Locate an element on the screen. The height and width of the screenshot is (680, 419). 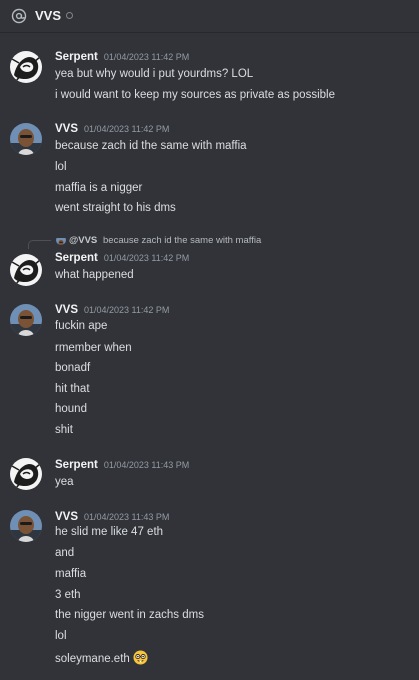
message-text: soleymane.eth is located at coordinates (101, 657).